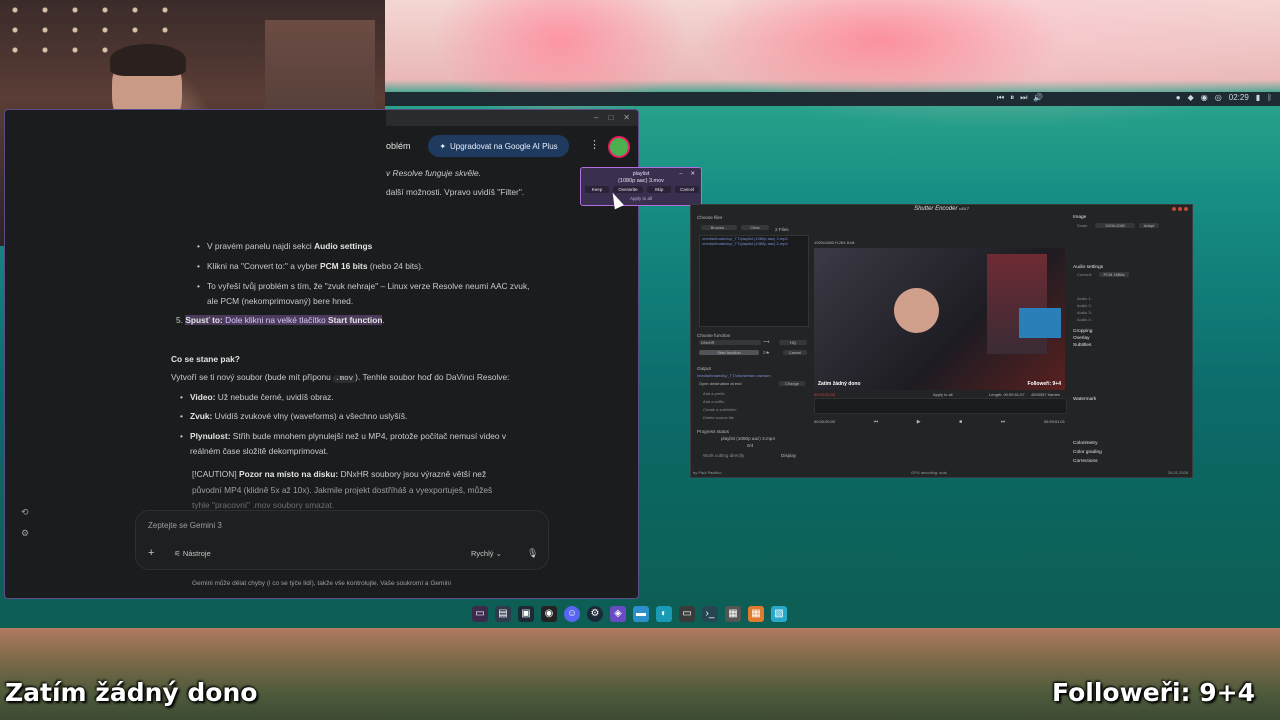  What do you see at coordinates (597, 189) in the screenshot?
I see `keep-button: Keep` at bounding box center [597, 189].